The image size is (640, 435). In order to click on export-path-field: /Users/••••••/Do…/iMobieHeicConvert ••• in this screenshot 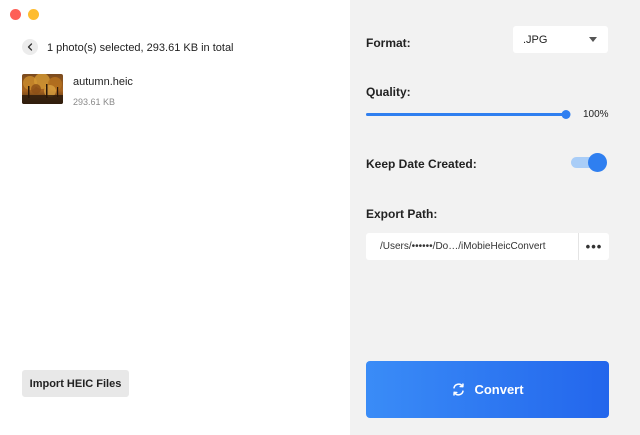, I will do `click(487, 246)`.